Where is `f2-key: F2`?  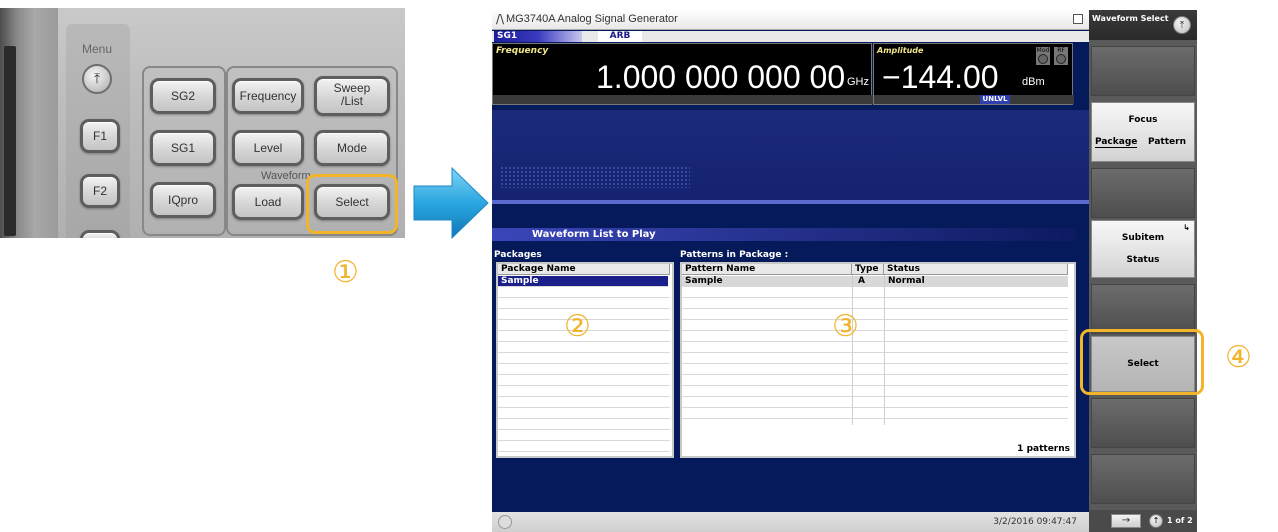
f2-key: F2 is located at coordinates (100, 191).